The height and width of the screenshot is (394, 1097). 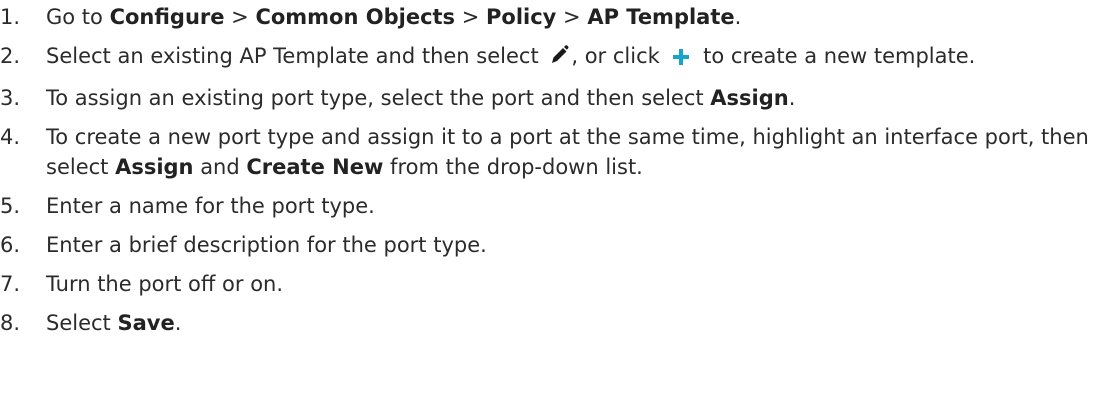 I want to click on step-7: 7. Turn the port off or on., so click(x=548, y=284).